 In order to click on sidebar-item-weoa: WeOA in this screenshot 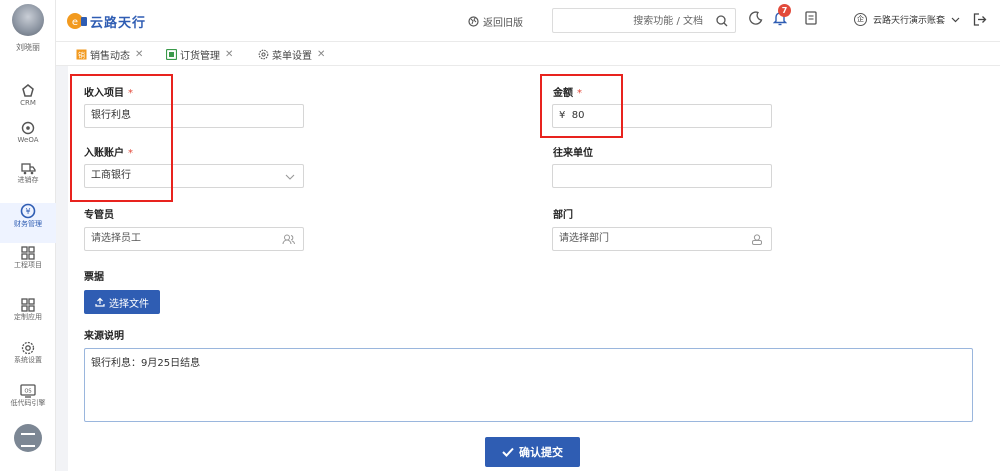, I will do `click(28, 141)`.